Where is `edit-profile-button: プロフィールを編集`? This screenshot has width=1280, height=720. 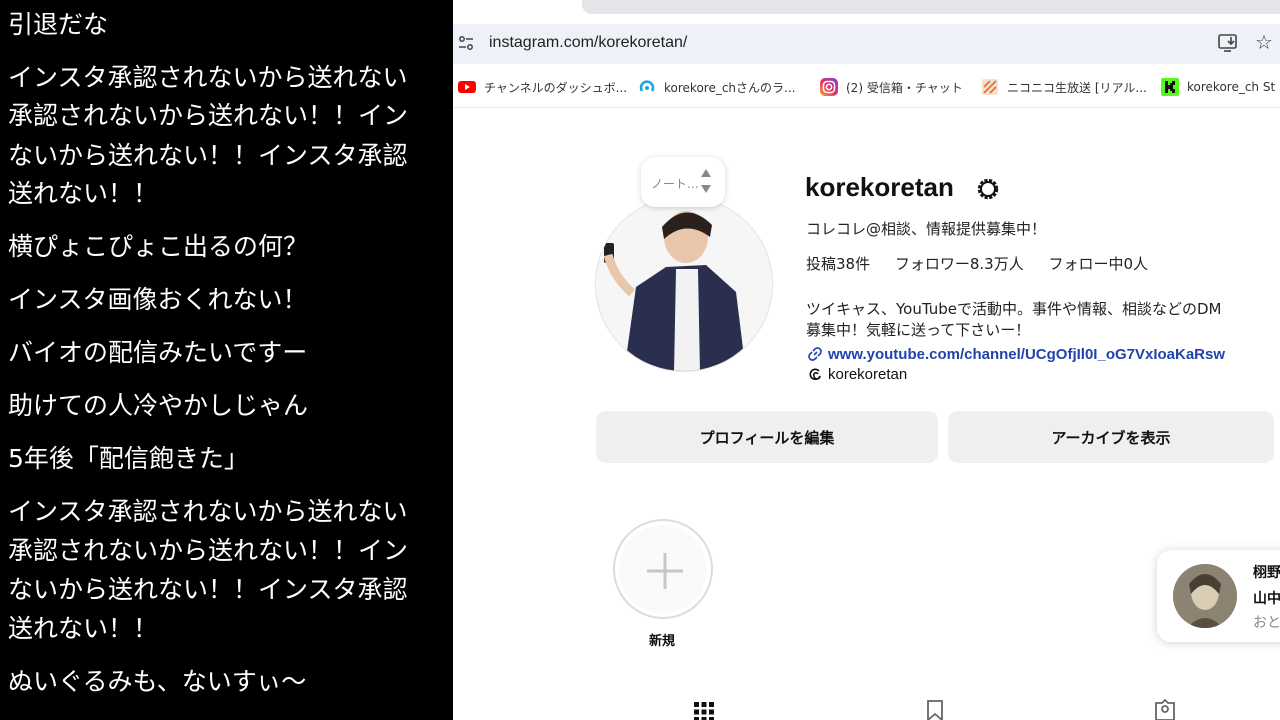
edit-profile-button: プロフィールを編集 is located at coordinates (767, 437).